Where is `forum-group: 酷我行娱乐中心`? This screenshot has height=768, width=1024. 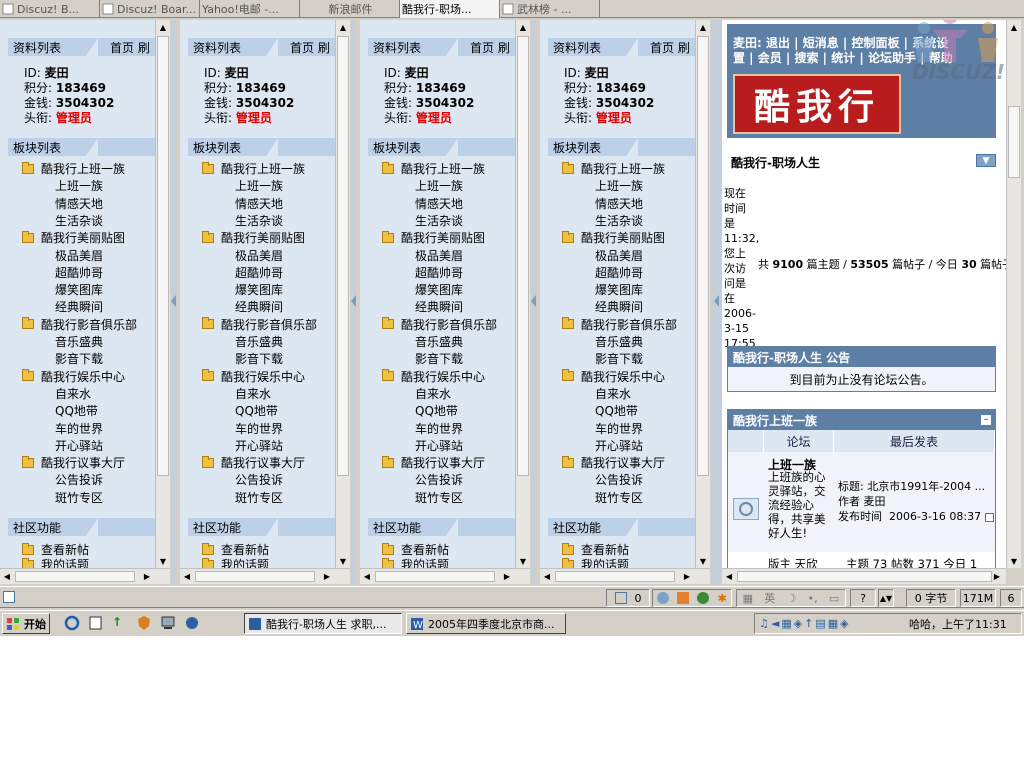
forum-group: 酷我行娱乐中心 is located at coordinates (613, 376).